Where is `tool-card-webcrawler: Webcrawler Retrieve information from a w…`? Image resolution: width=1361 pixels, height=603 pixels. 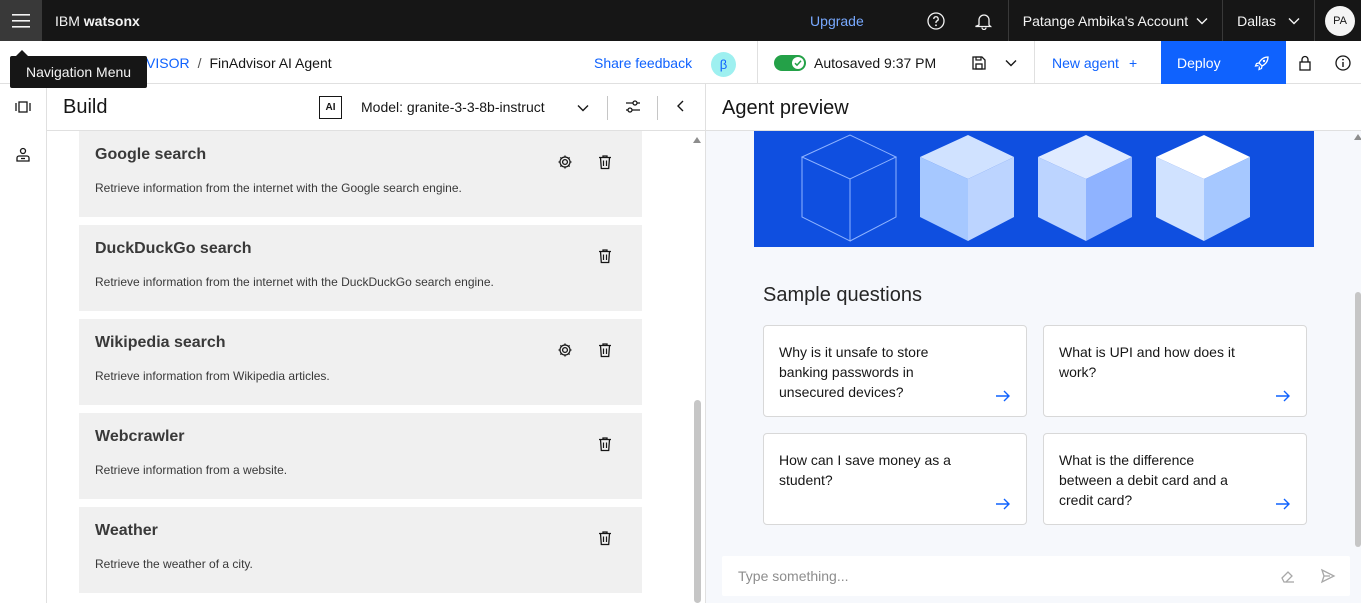 tool-card-webcrawler: Webcrawler Retrieve information from a w… is located at coordinates (360, 456).